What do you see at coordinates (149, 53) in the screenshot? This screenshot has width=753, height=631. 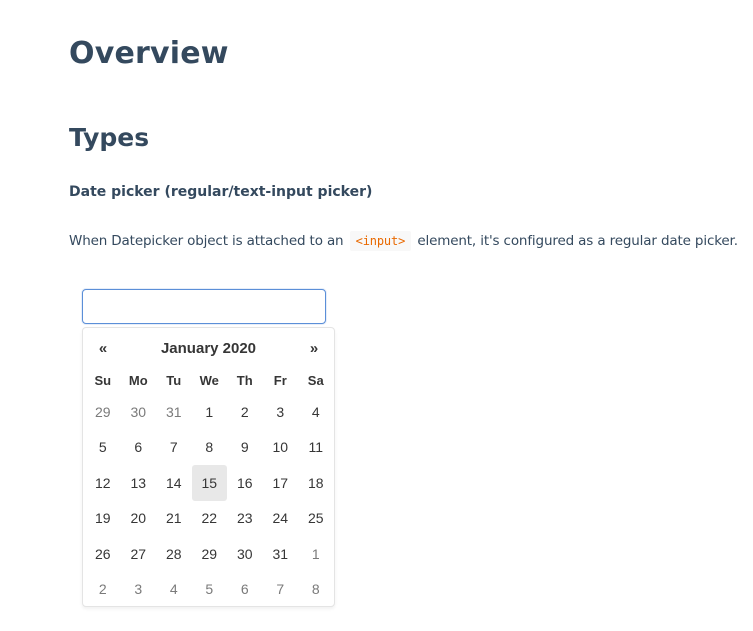 I see `page-title: Overview` at bounding box center [149, 53].